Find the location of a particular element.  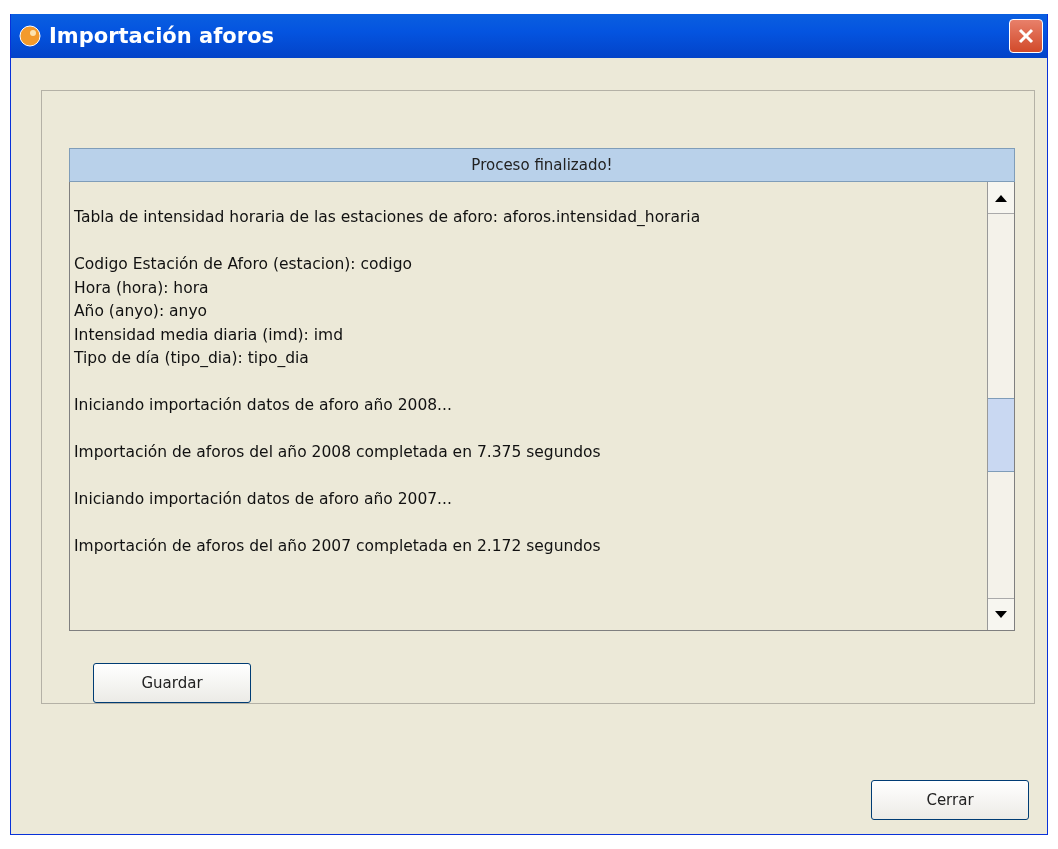

log-line: Intensidad media diaria (imd): imd is located at coordinates (209, 335).